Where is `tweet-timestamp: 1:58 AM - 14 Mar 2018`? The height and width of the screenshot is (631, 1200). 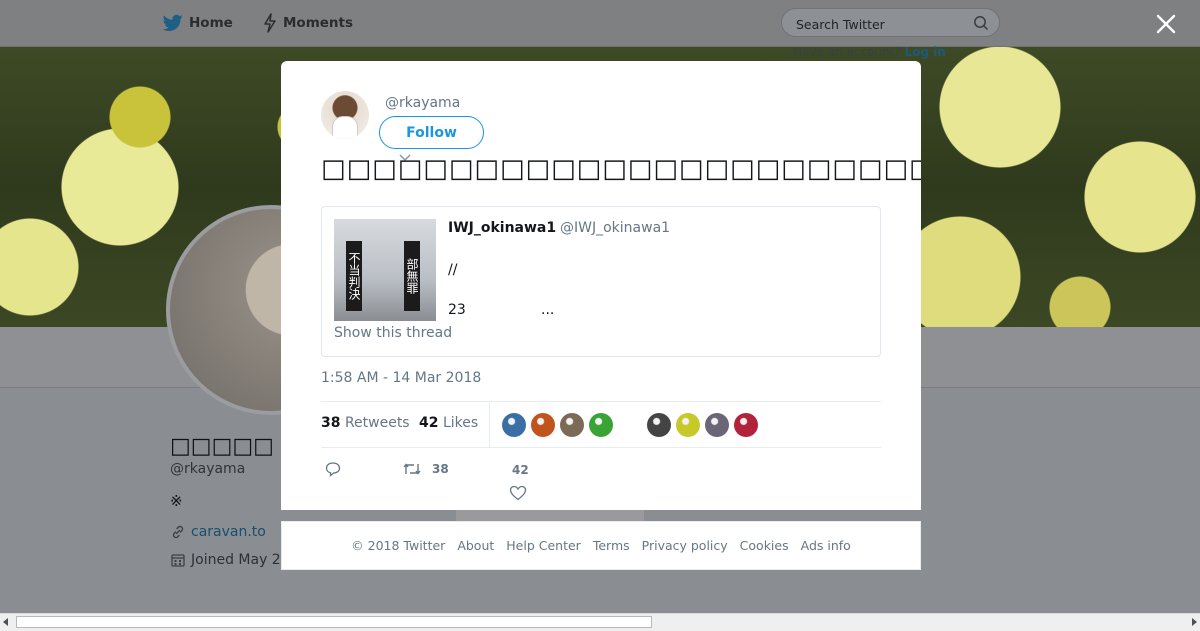
tweet-timestamp: 1:58 AM - 14 Mar 2018 is located at coordinates (401, 378).